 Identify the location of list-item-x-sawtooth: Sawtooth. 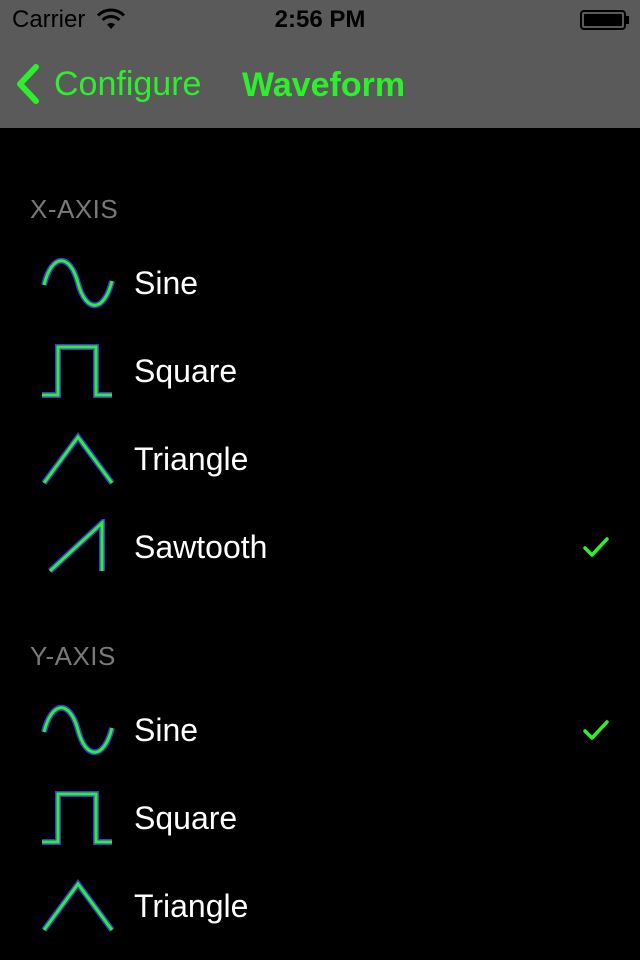
(320, 547).